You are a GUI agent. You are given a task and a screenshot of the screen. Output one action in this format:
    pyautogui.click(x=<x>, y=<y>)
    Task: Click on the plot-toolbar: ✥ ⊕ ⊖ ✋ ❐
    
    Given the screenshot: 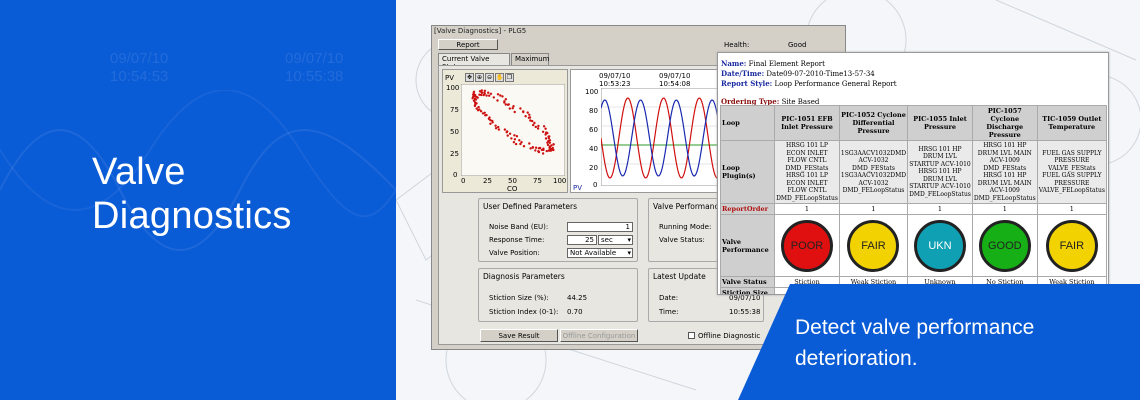 What is the action you would take?
    pyautogui.click(x=489, y=77)
    